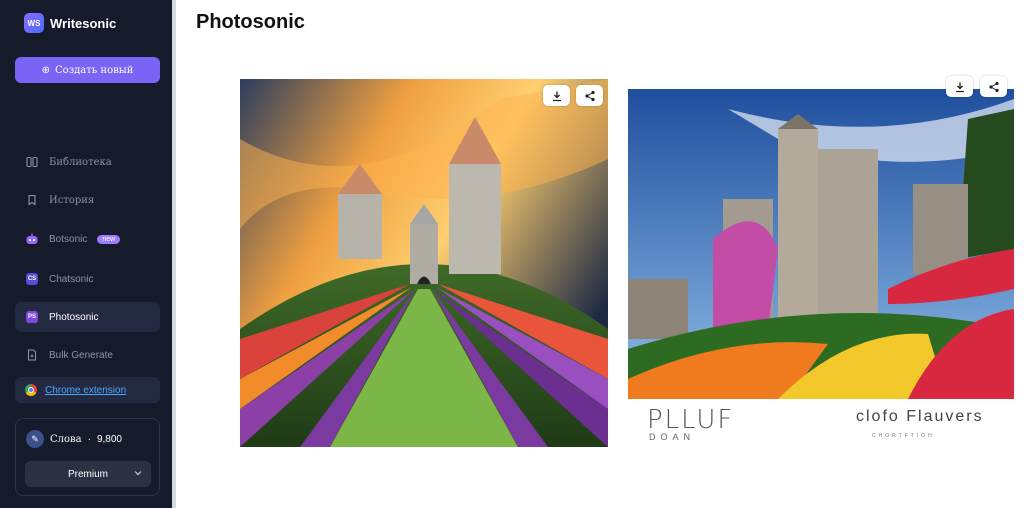 Image resolution: width=1024 pixels, height=508 pixels. I want to click on chrome-extension-item: Chrome extension, so click(87, 390).